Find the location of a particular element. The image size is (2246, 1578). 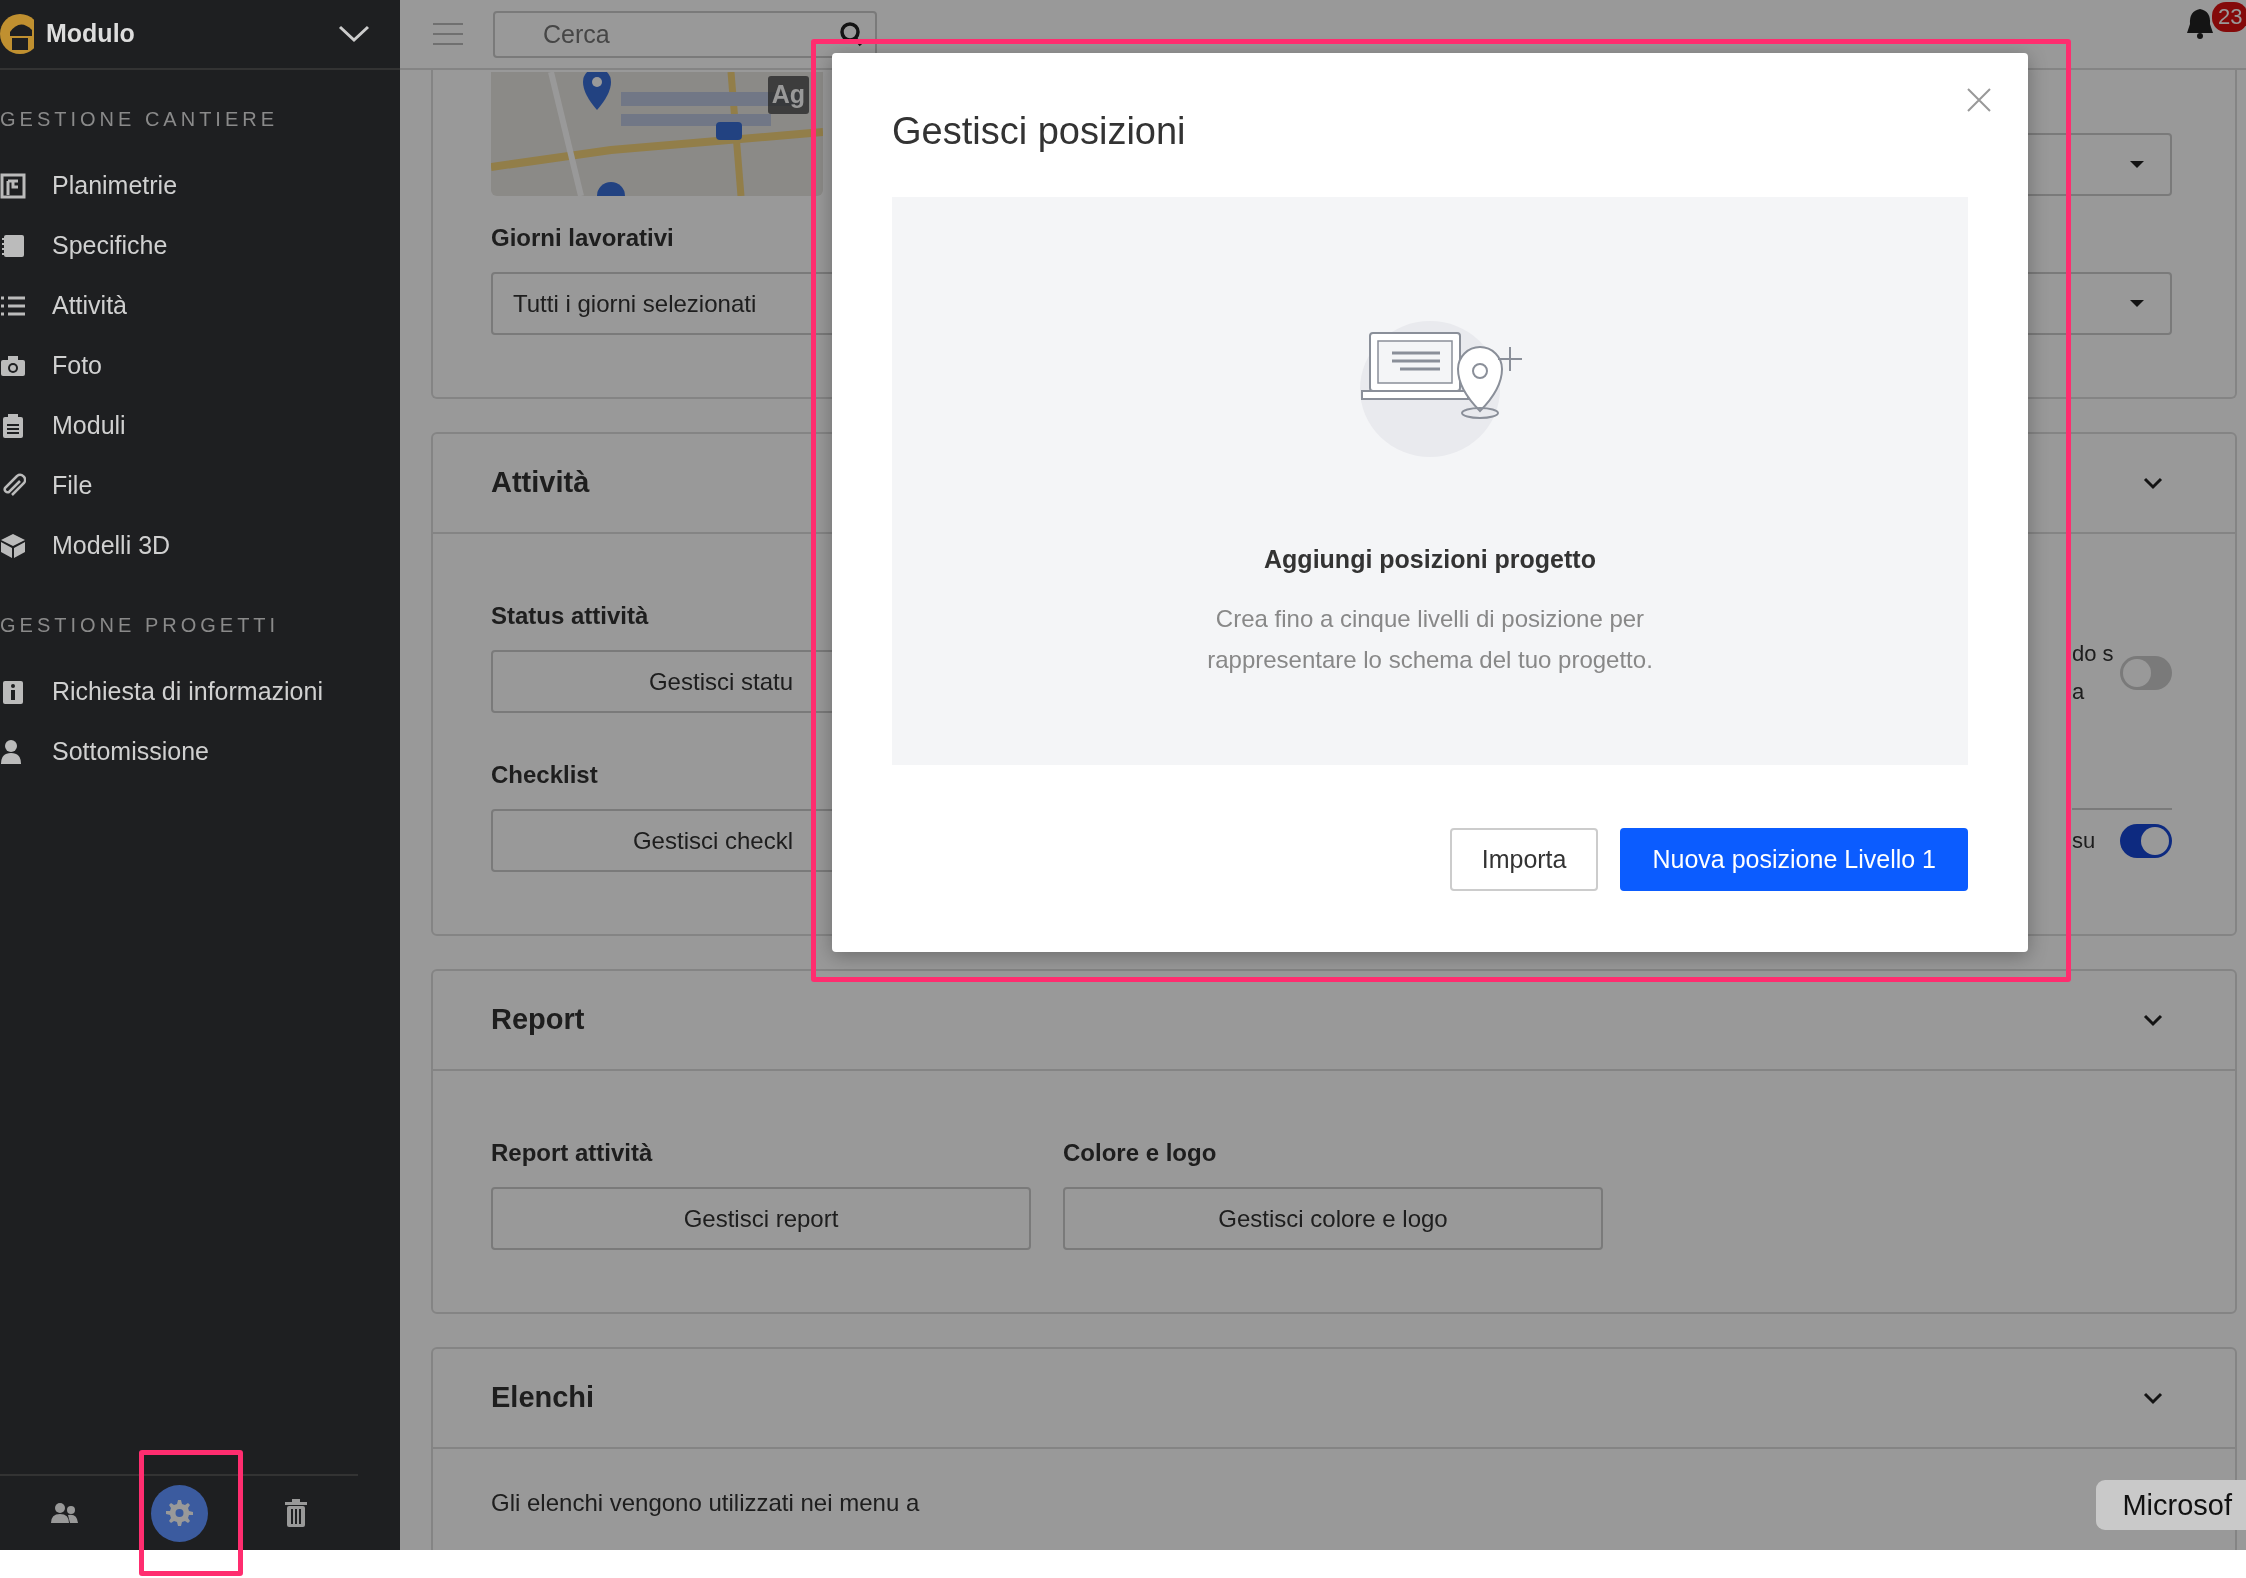

sidebar-item: Specifiche is located at coordinates (200, 246).